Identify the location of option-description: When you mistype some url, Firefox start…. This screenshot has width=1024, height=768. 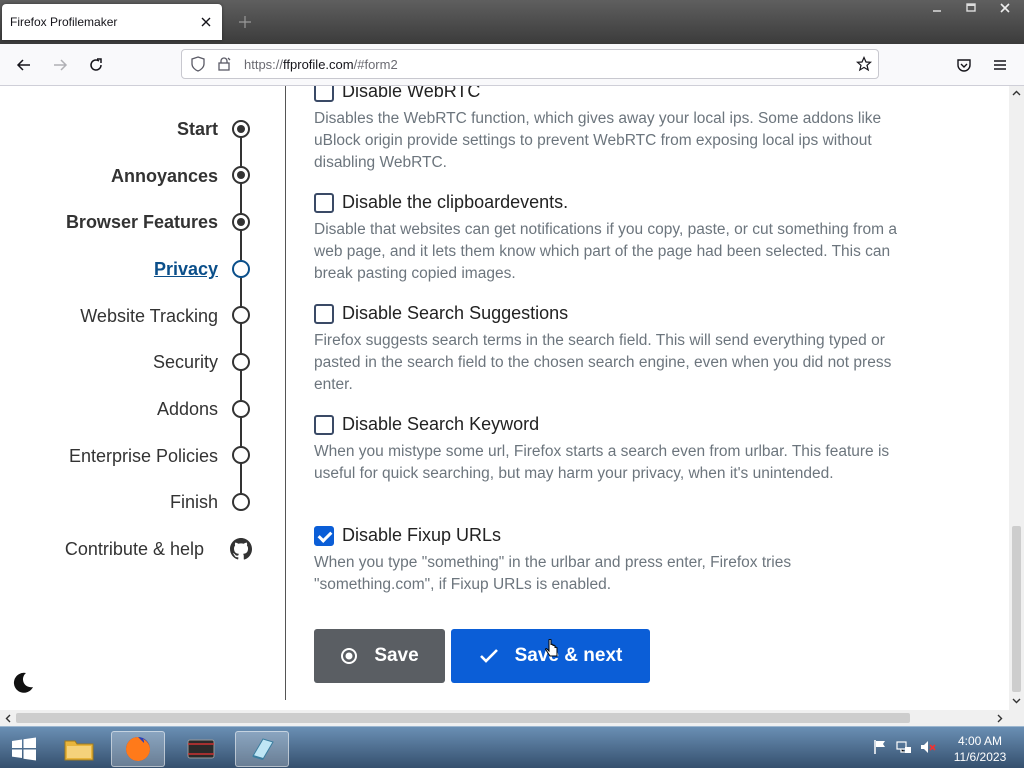
(602, 462).